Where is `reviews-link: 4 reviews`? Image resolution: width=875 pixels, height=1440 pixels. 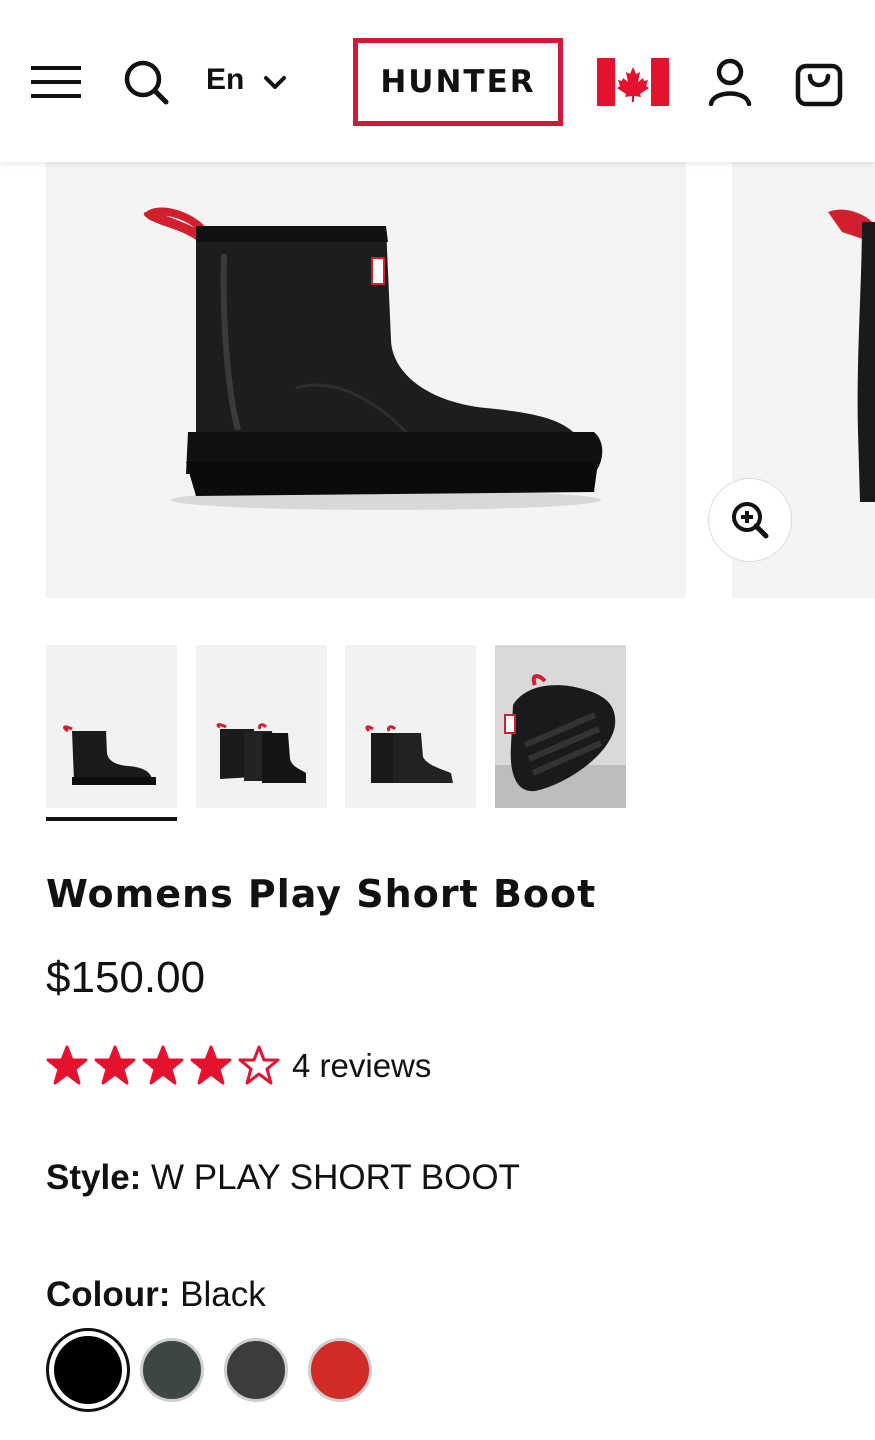 reviews-link: 4 reviews is located at coordinates (361, 1066).